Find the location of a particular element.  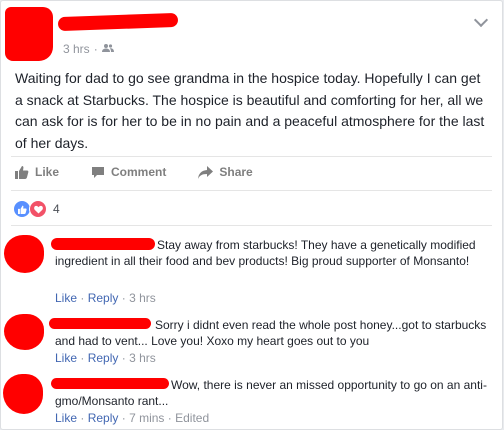

reactions-summary: 4 is located at coordinates (36, 209).